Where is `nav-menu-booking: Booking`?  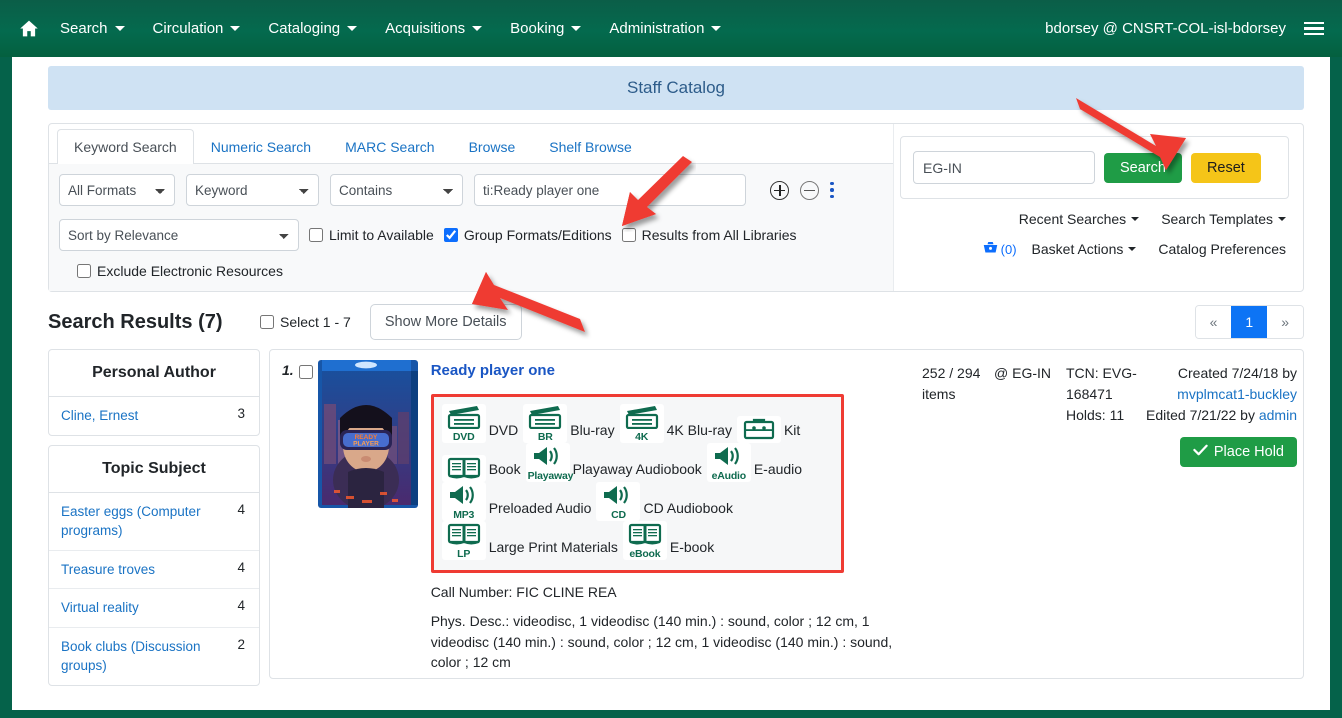 nav-menu-booking: Booking is located at coordinates (545, 28).